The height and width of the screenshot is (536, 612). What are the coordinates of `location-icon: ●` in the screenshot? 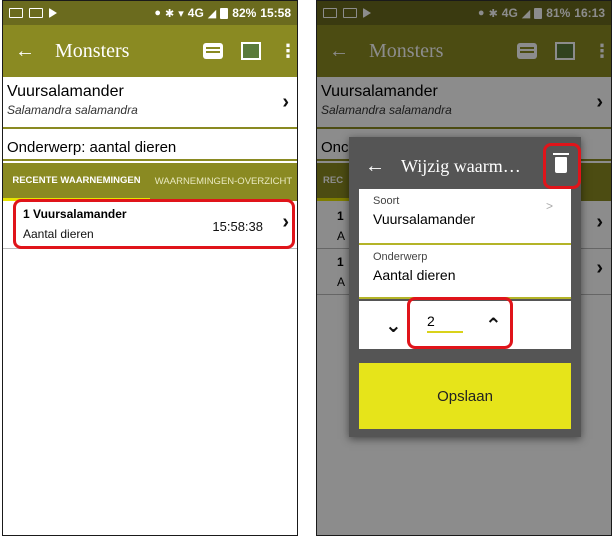 It's located at (158, 13).